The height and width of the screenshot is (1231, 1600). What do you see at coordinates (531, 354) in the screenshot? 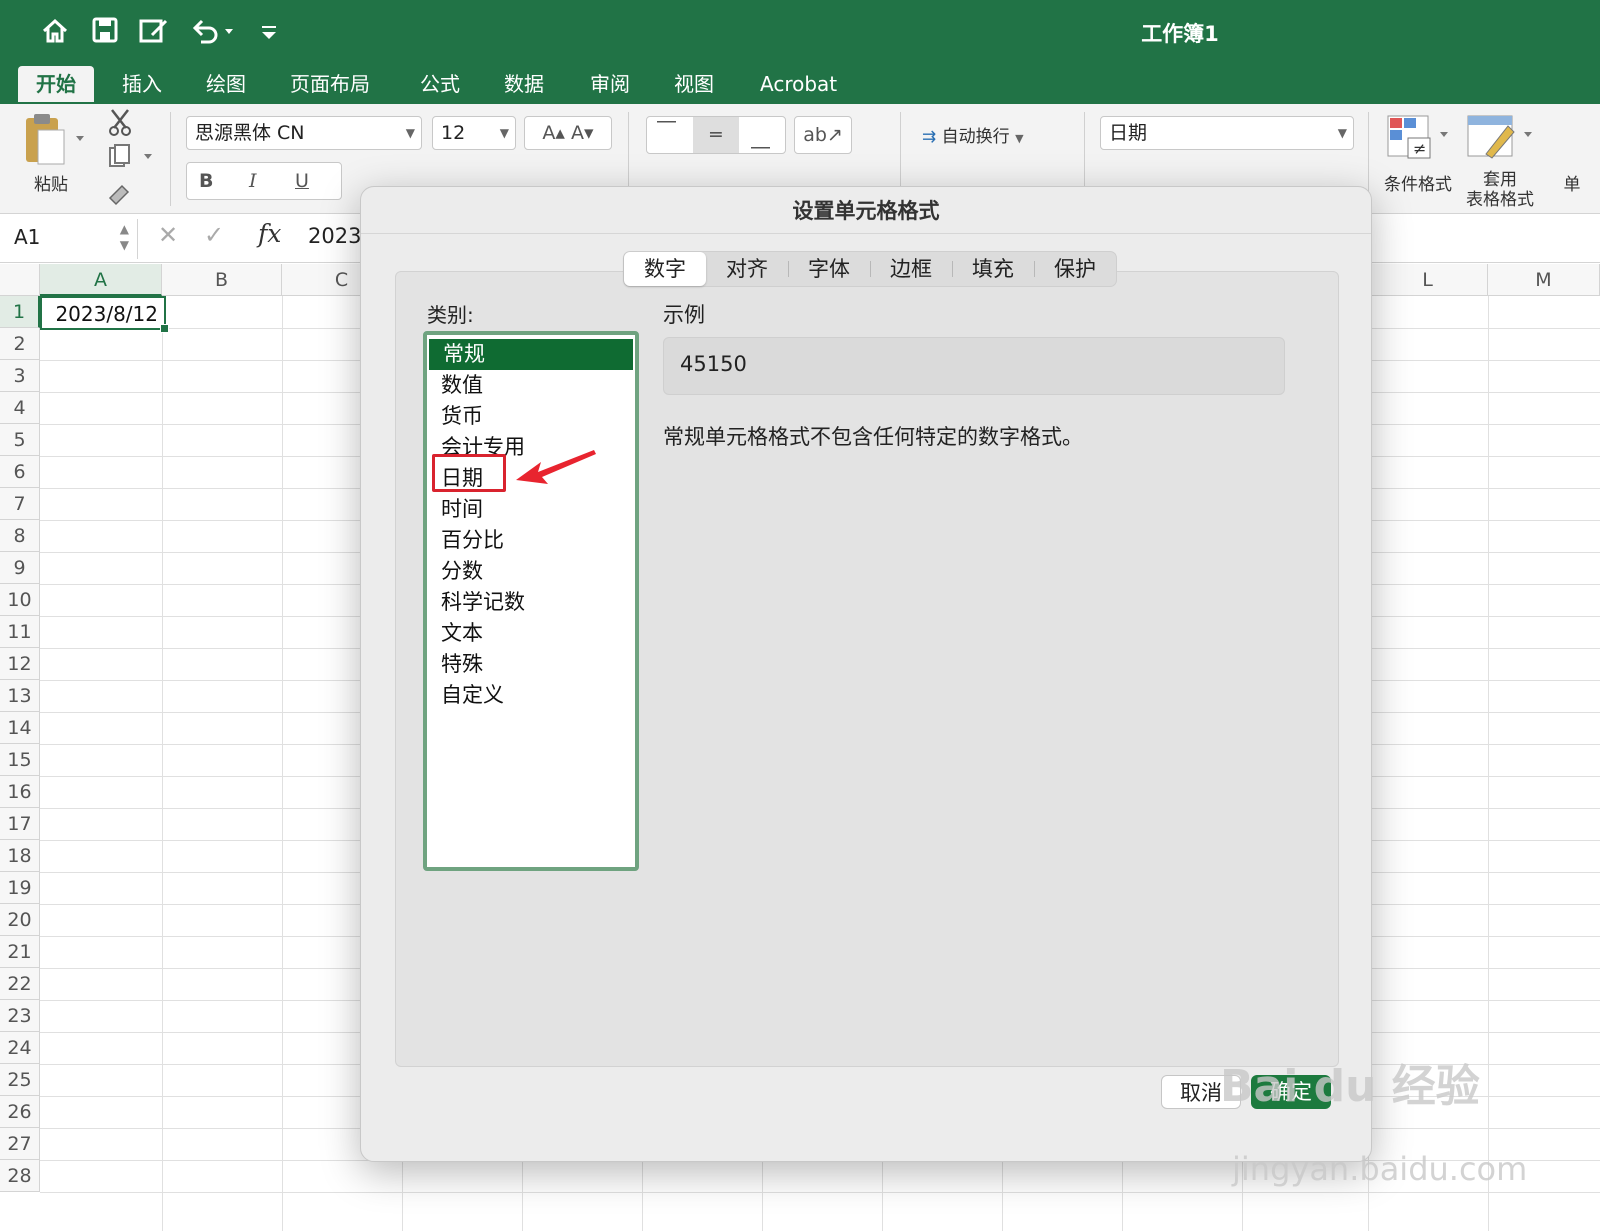
I see `category-general: 常规` at bounding box center [531, 354].